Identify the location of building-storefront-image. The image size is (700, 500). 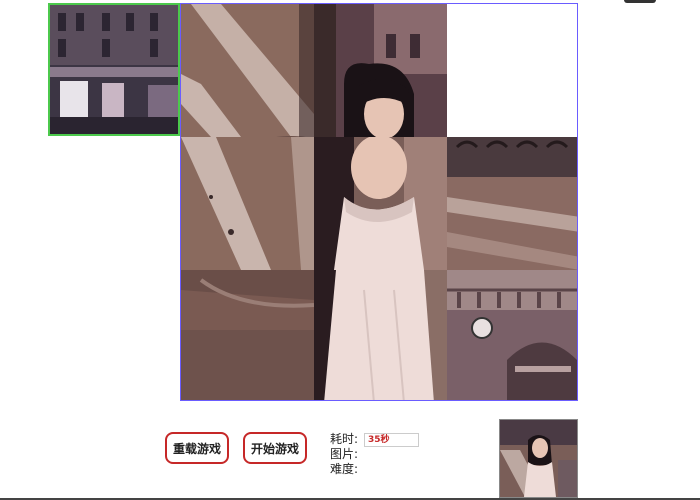
(114, 69).